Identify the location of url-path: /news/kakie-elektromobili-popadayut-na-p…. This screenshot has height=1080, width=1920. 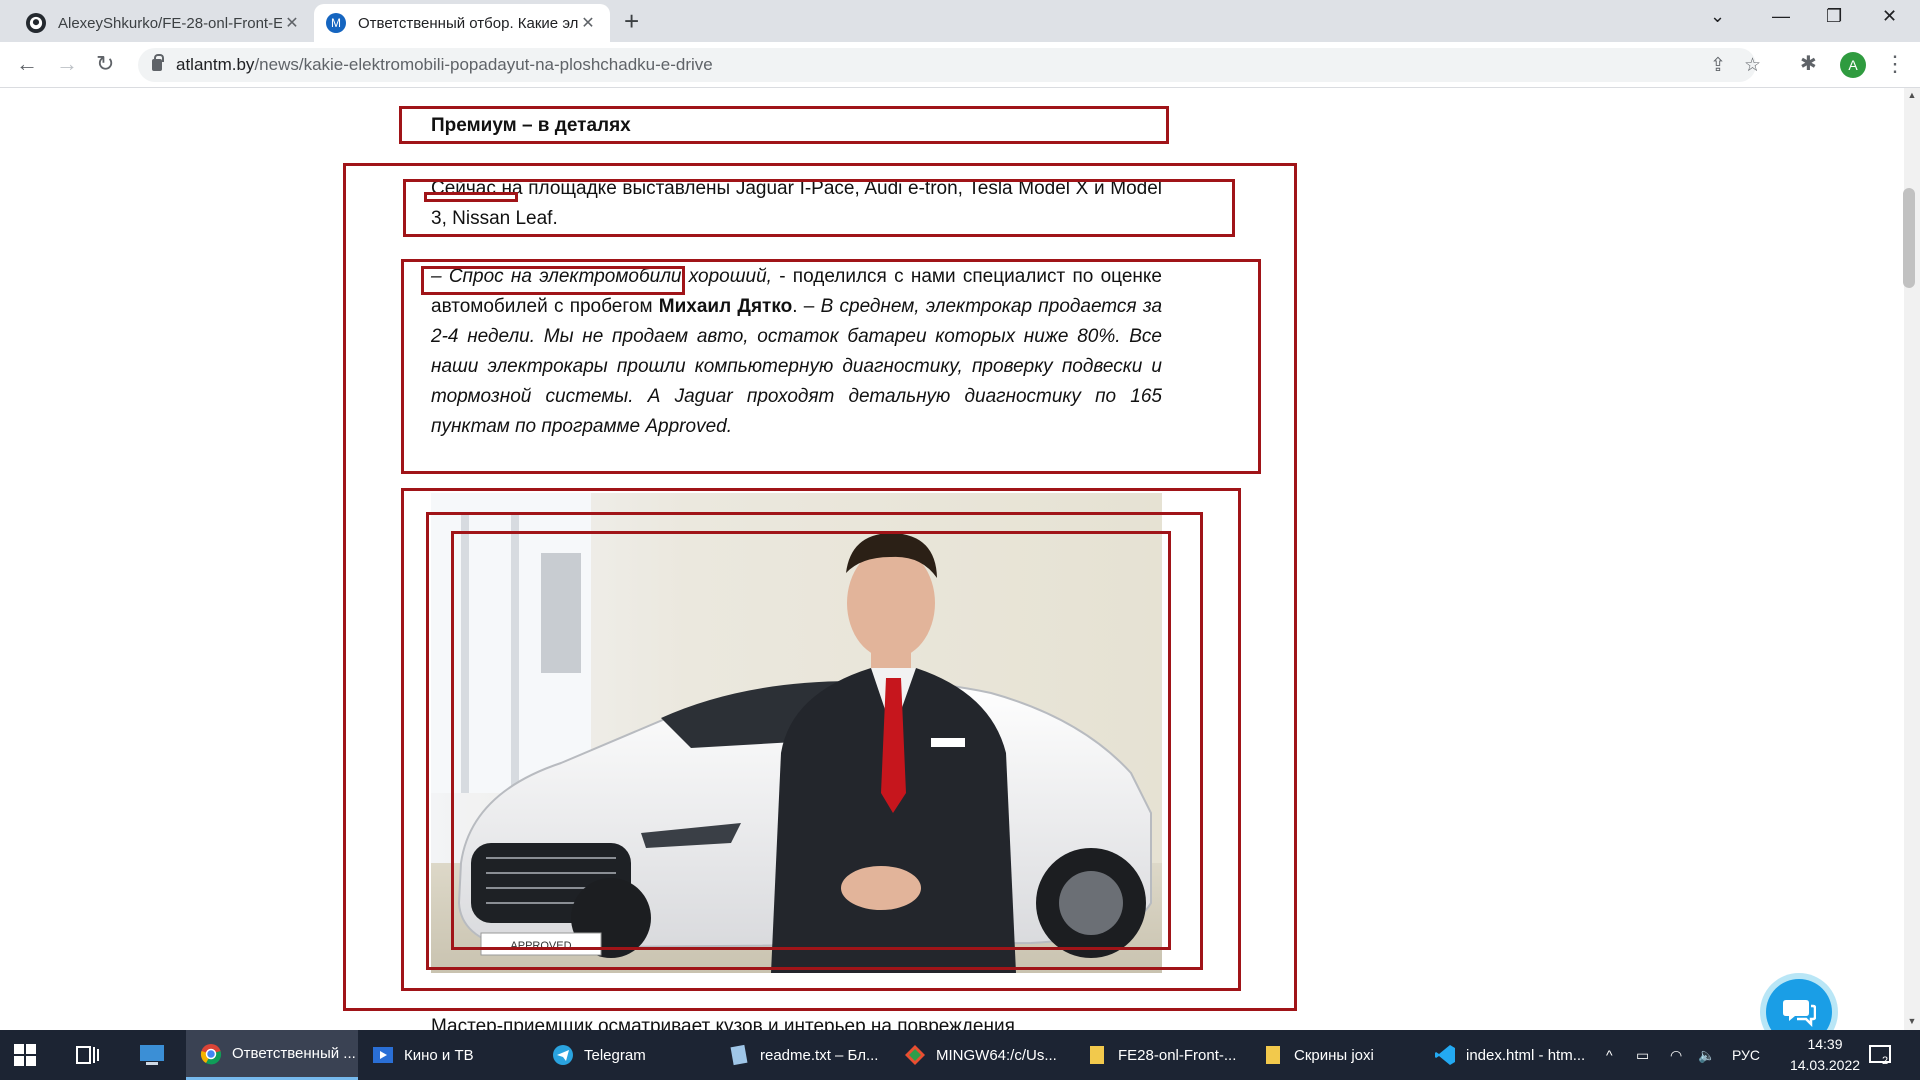
(483, 64).